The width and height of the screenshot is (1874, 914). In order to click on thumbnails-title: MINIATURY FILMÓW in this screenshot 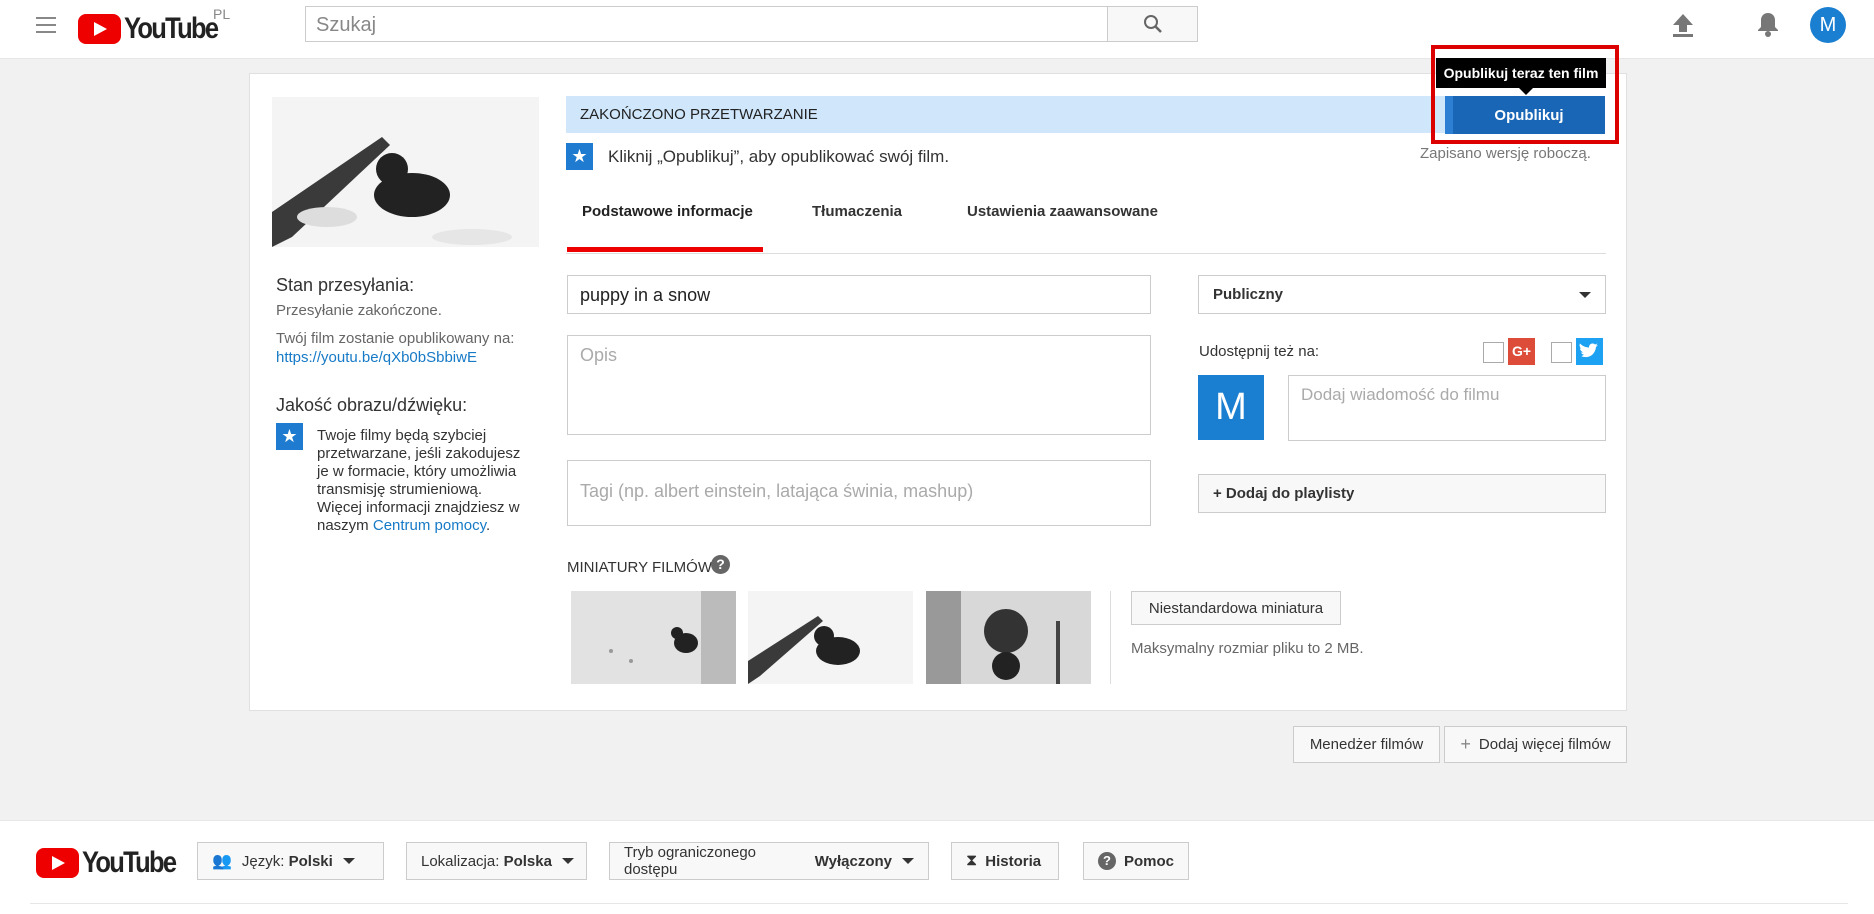, I will do `click(640, 567)`.